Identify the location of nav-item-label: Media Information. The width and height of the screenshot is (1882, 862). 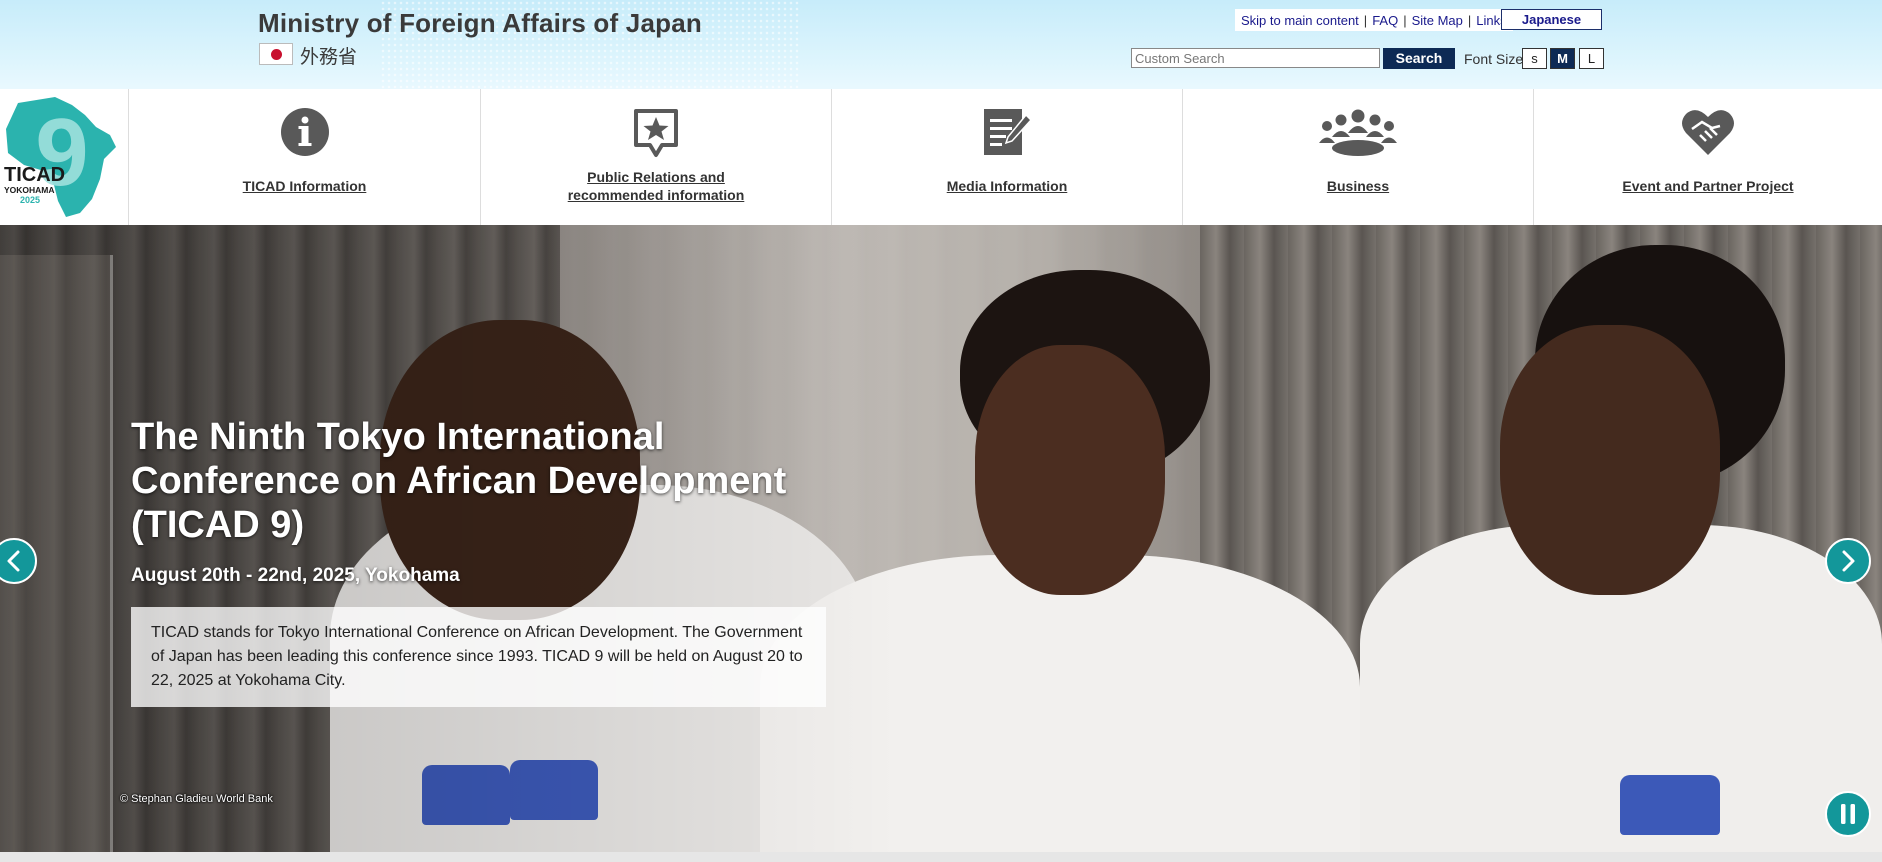
(1007, 186).